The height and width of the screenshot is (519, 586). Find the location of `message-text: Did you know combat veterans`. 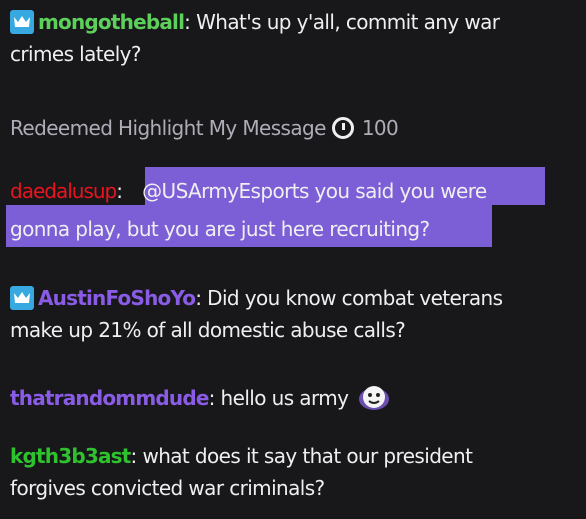

message-text: Did you know combat veterans is located at coordinates (355, 298).